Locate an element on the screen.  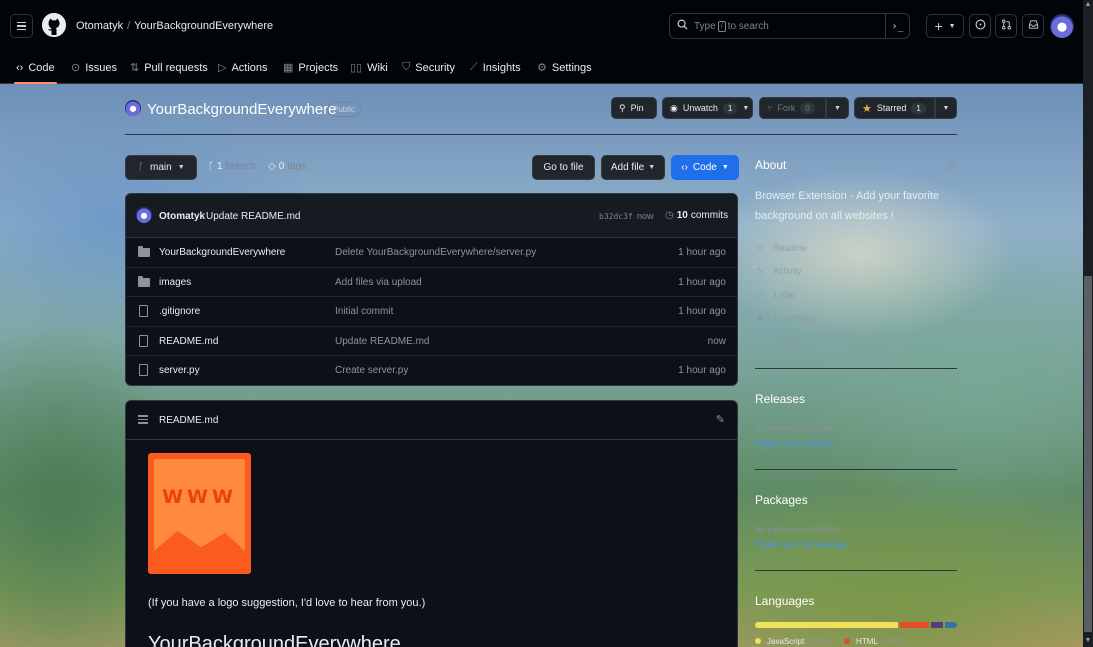
sidebar-item-label: 1 watching is located at coordinates (795, 317).